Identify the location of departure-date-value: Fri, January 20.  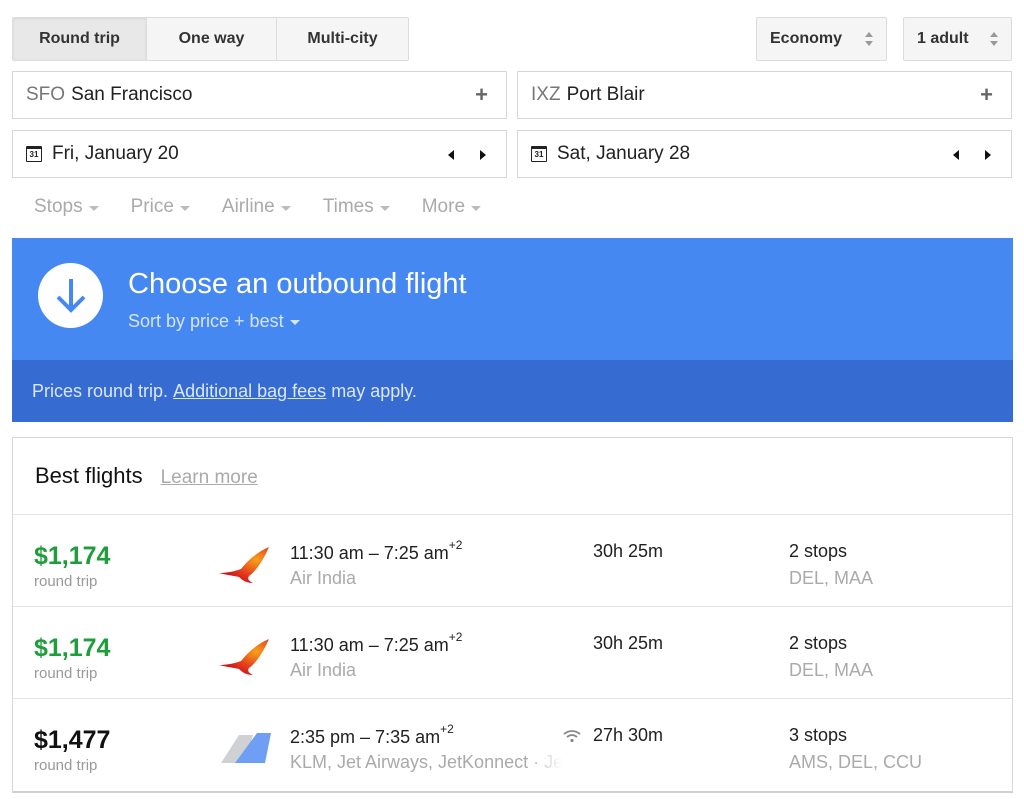
(115, 153).